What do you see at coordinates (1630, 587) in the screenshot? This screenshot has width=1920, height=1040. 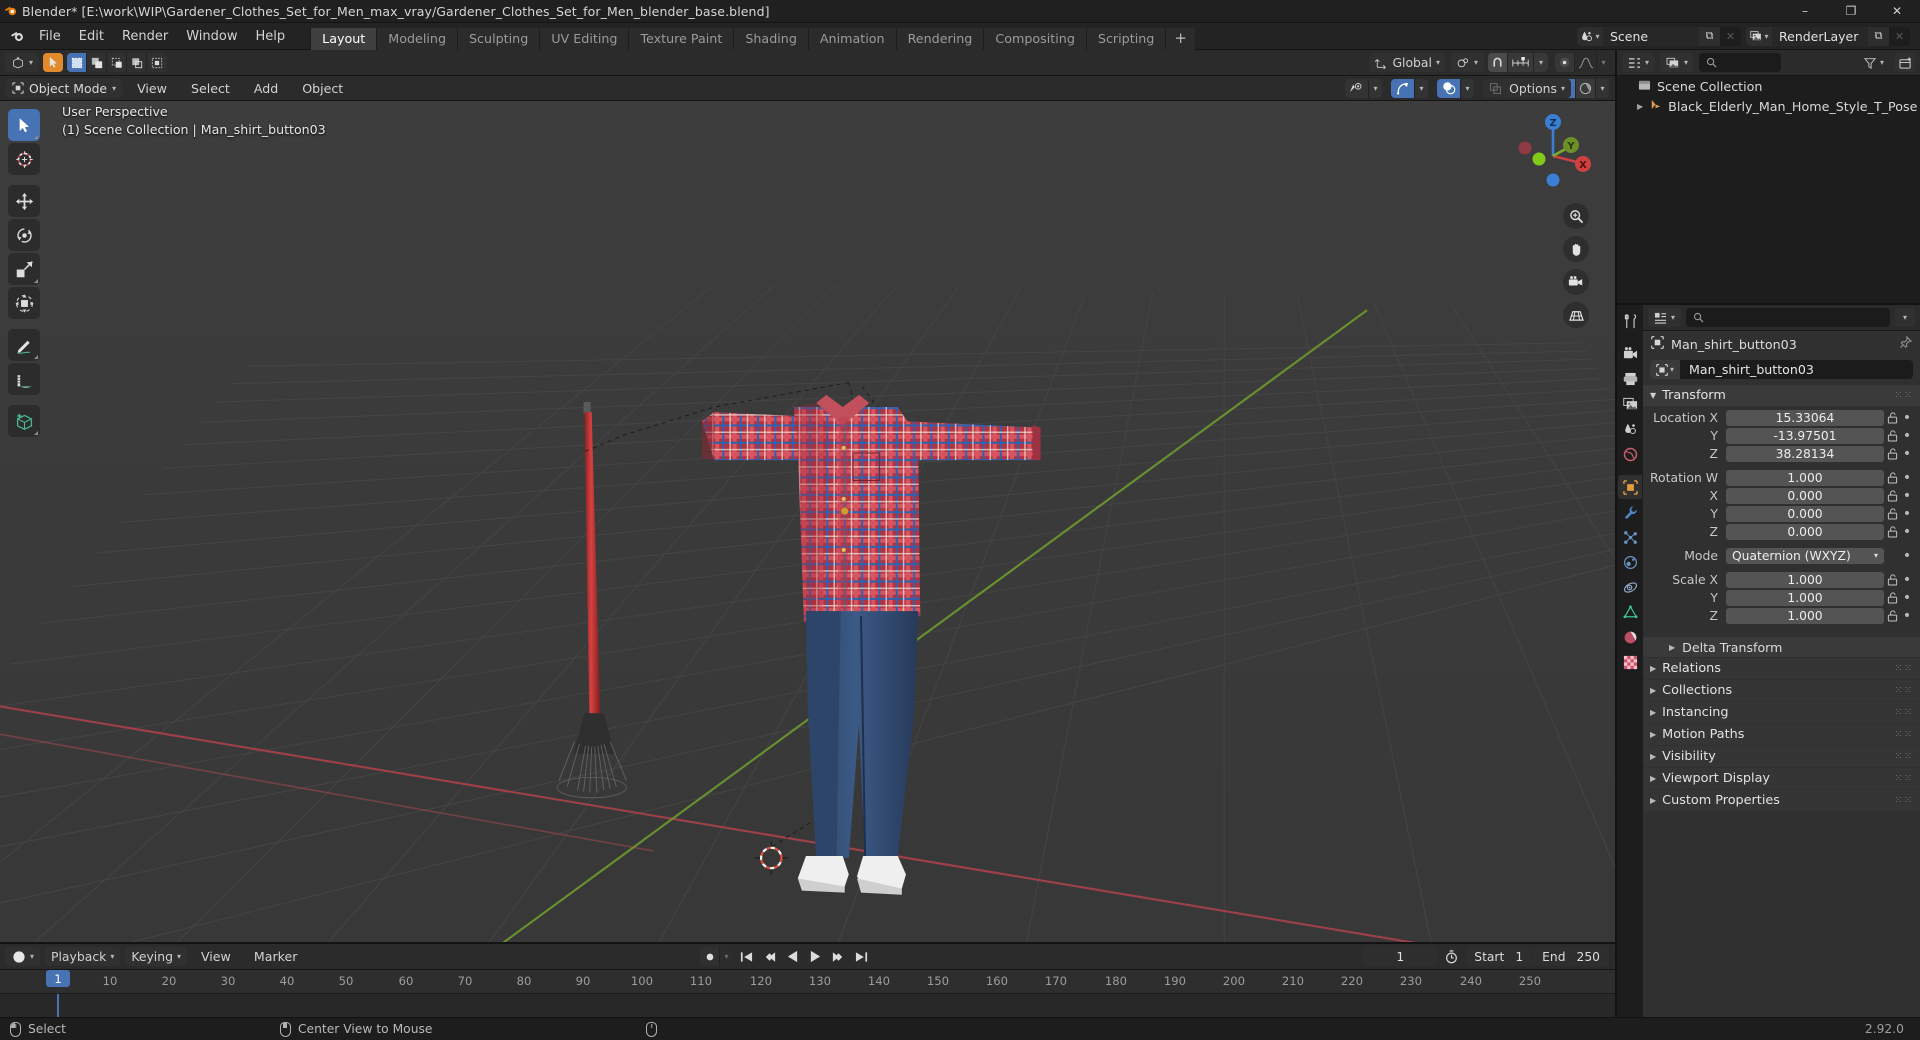 I see `constraints-tab` at bounding box center [1630, 587].